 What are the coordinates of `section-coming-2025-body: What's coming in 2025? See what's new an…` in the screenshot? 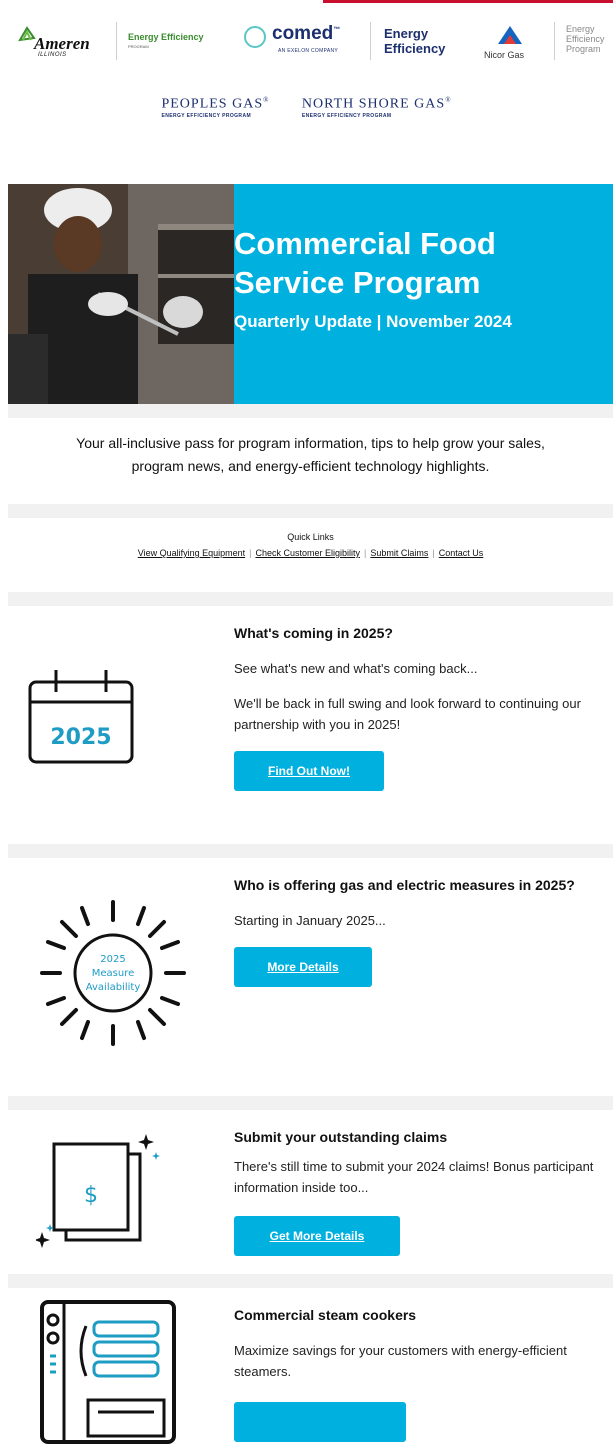 It's located at (420, 705).